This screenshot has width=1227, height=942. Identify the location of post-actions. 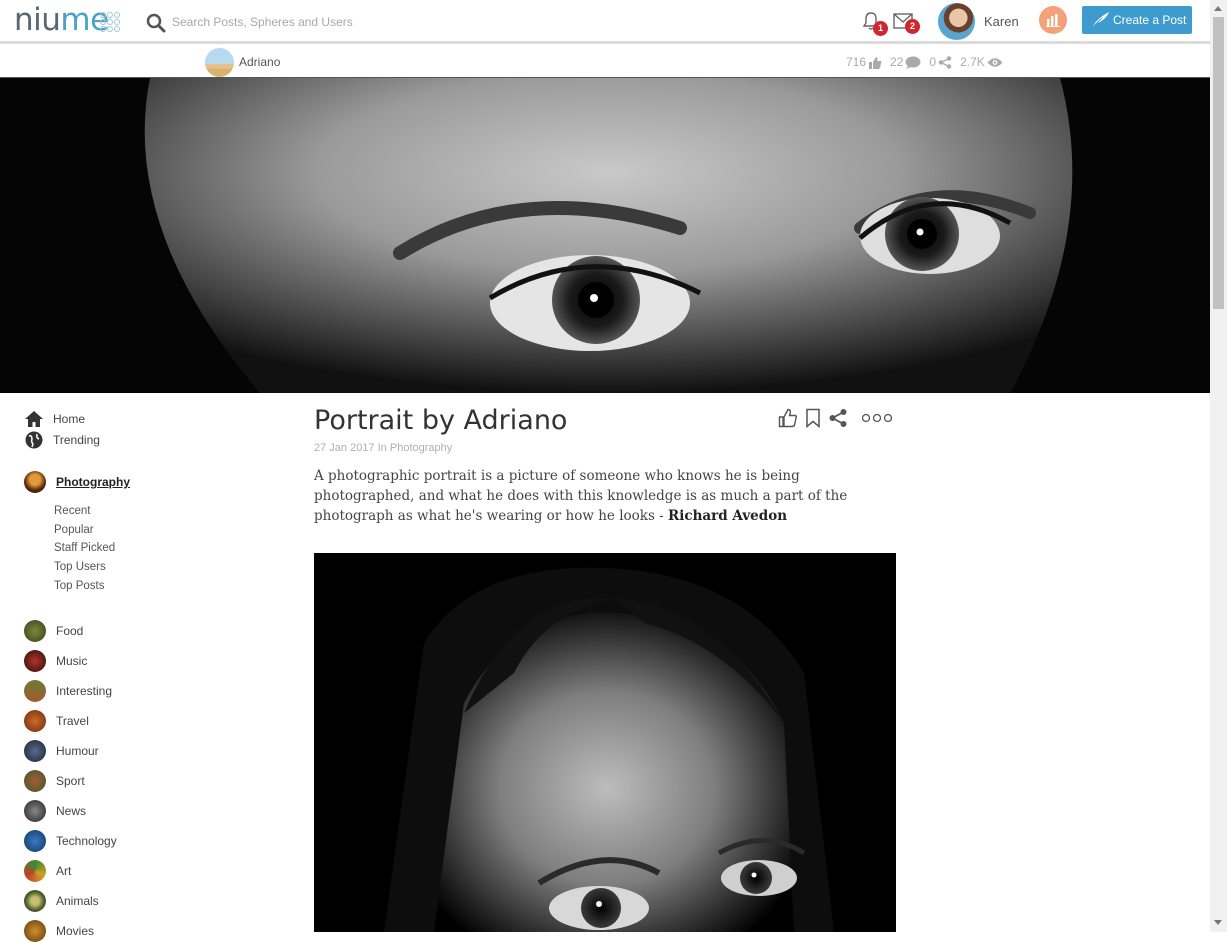
(838, 418).